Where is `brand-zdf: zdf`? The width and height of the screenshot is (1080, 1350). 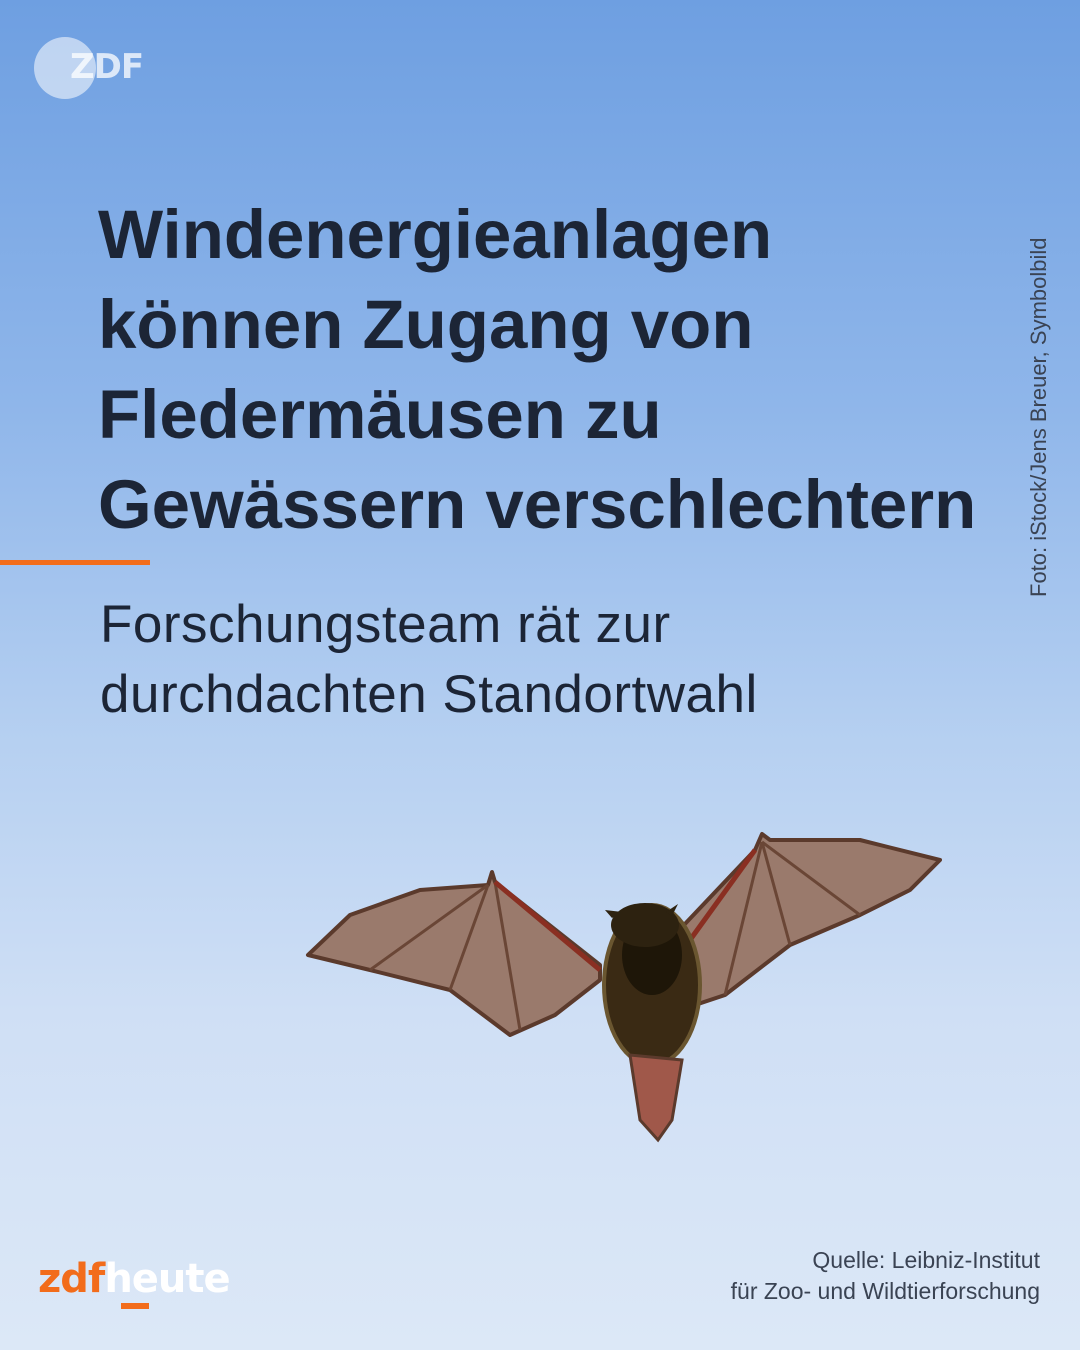 brand-zdf: zdf is located at coordinates (71, 1279).